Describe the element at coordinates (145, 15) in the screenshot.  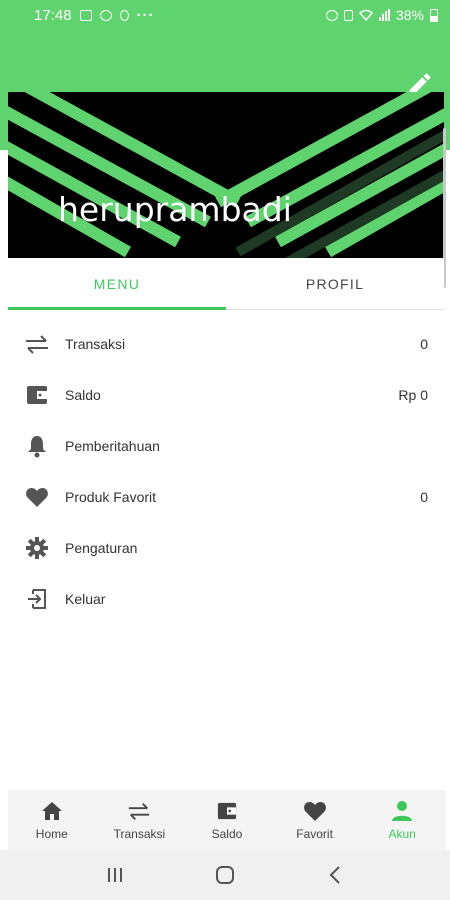
I see `more-notifications: ···` at that location.